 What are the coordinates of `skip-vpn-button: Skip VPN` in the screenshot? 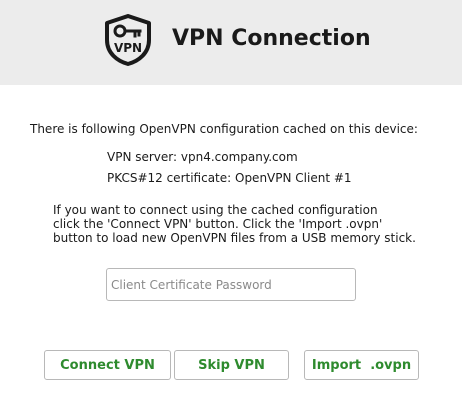 It's located at (231, 365).